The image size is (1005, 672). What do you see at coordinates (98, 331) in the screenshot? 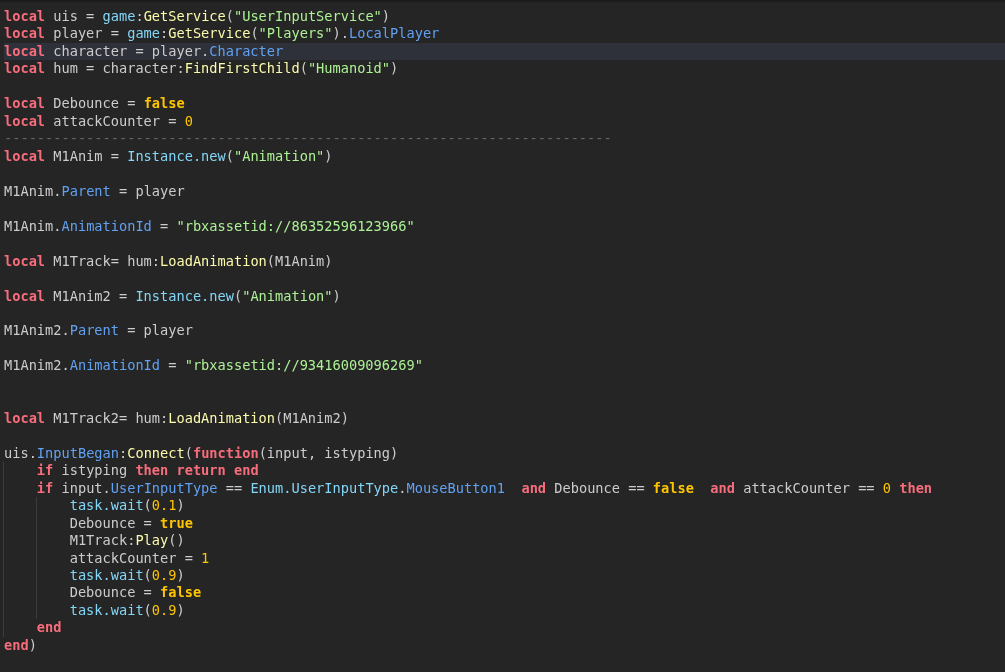
I see `code-line: M1Anim2.Parent = player` at bounding box center [98, 331].